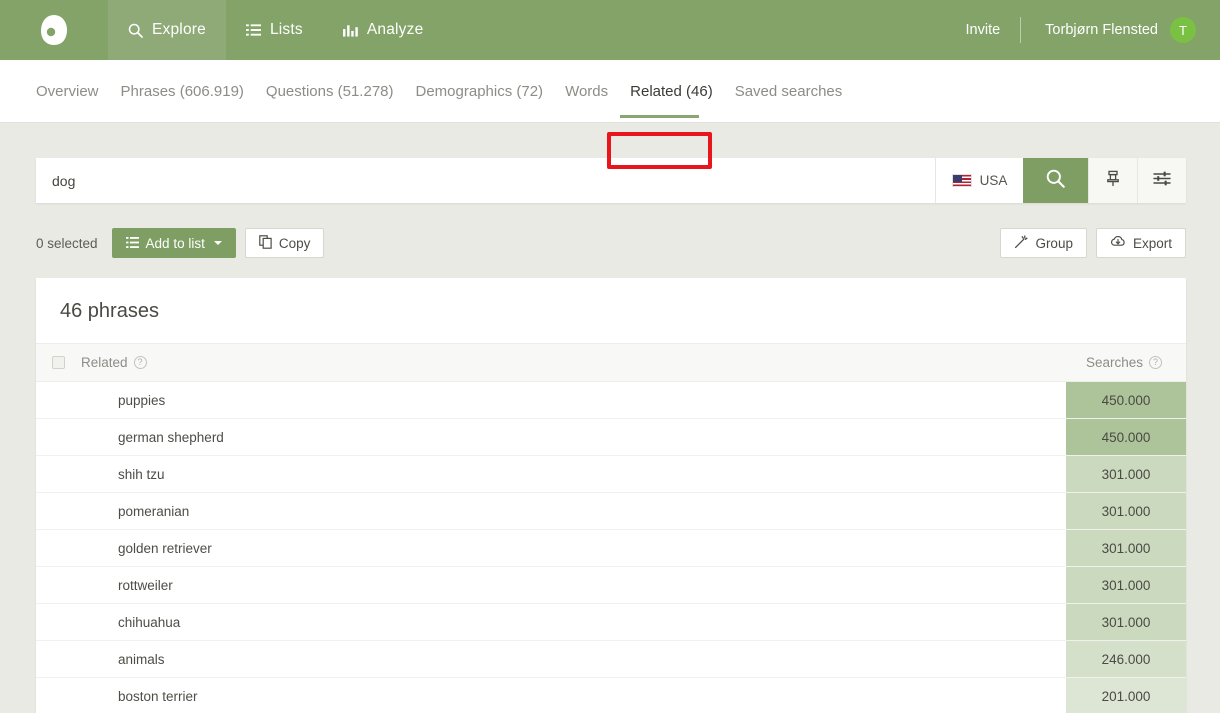 Image resolution: width=1220 pixels, height=713 pixels. I want to click on pin-button, so click(1112, 180).